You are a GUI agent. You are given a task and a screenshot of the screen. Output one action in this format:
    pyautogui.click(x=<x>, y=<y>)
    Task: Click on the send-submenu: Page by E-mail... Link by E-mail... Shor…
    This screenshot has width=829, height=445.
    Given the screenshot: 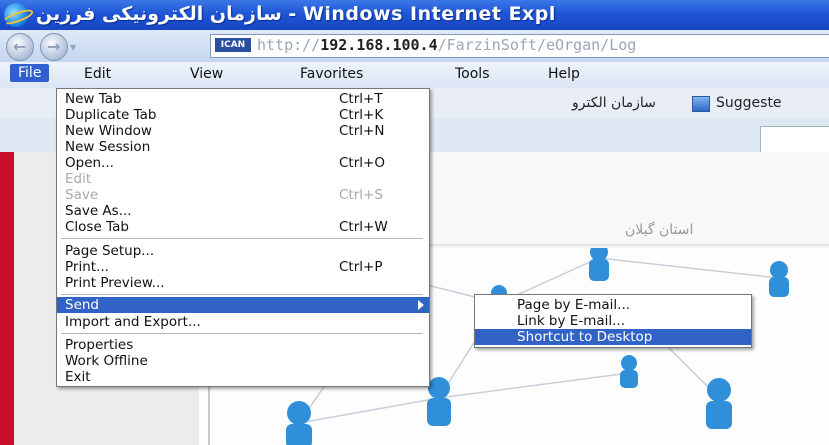 What is the action you would take?
    pyautogui.click(x=613, y=321)
    